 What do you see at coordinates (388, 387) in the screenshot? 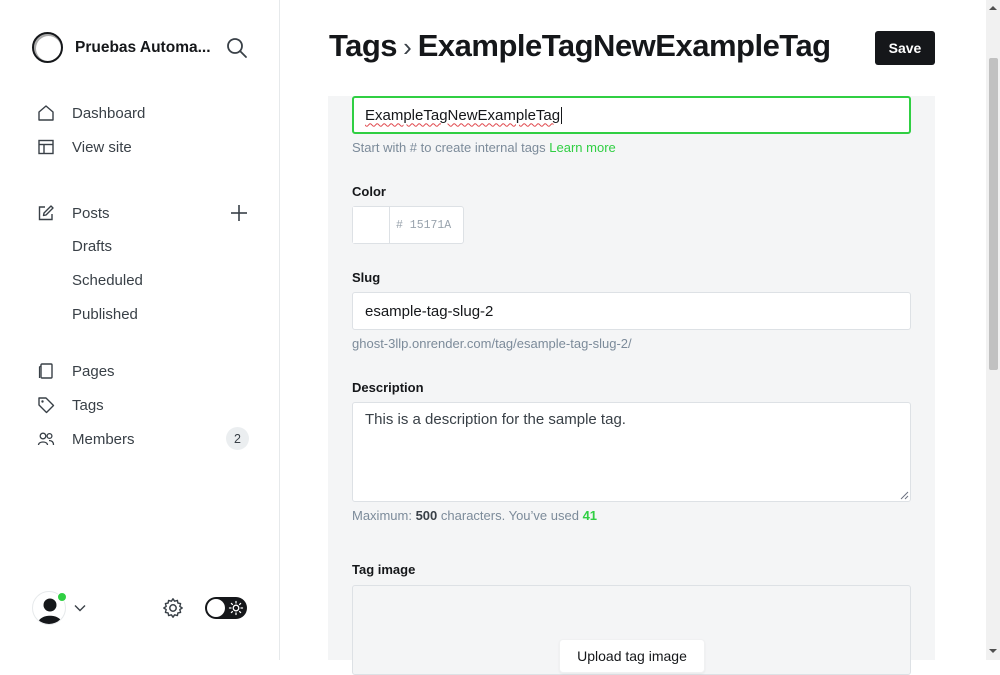
I see `description-label: Description` at bounding box center [388, 387].